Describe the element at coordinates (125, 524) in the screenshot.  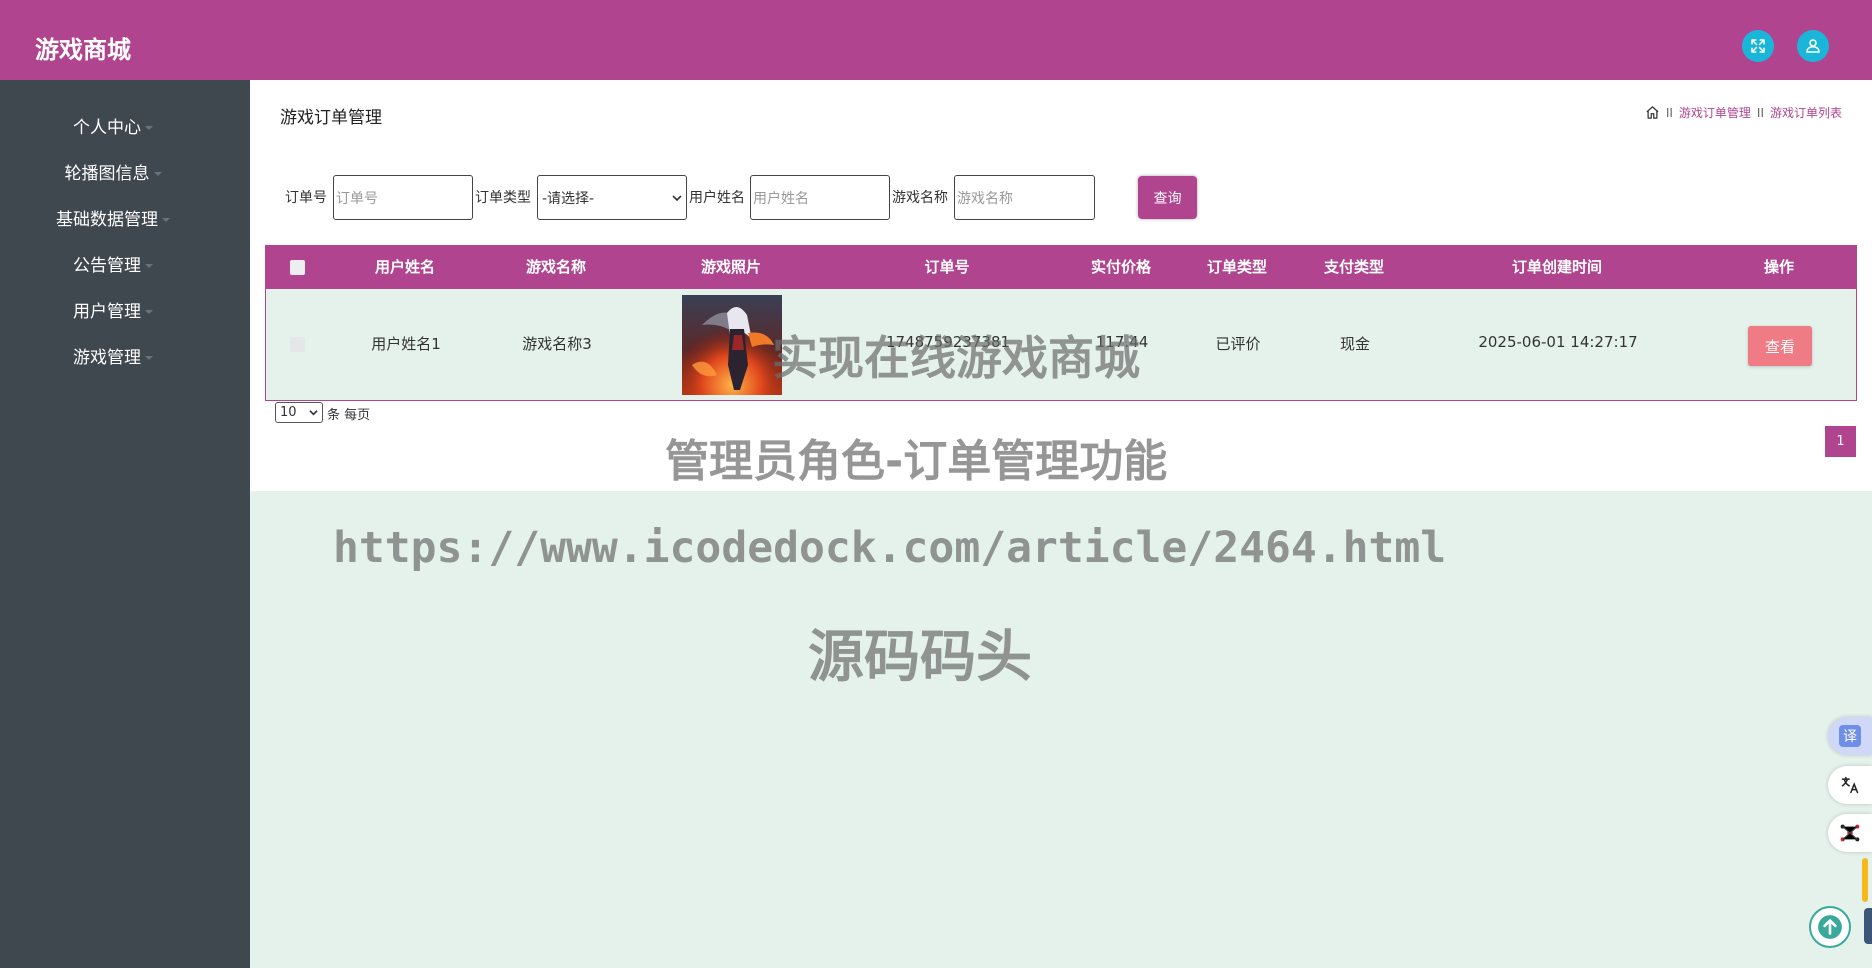
I see `sidebar: 个人中心 轮播图信息 基础数据管理 公告管理 用户管理 游戏管理` at that location.